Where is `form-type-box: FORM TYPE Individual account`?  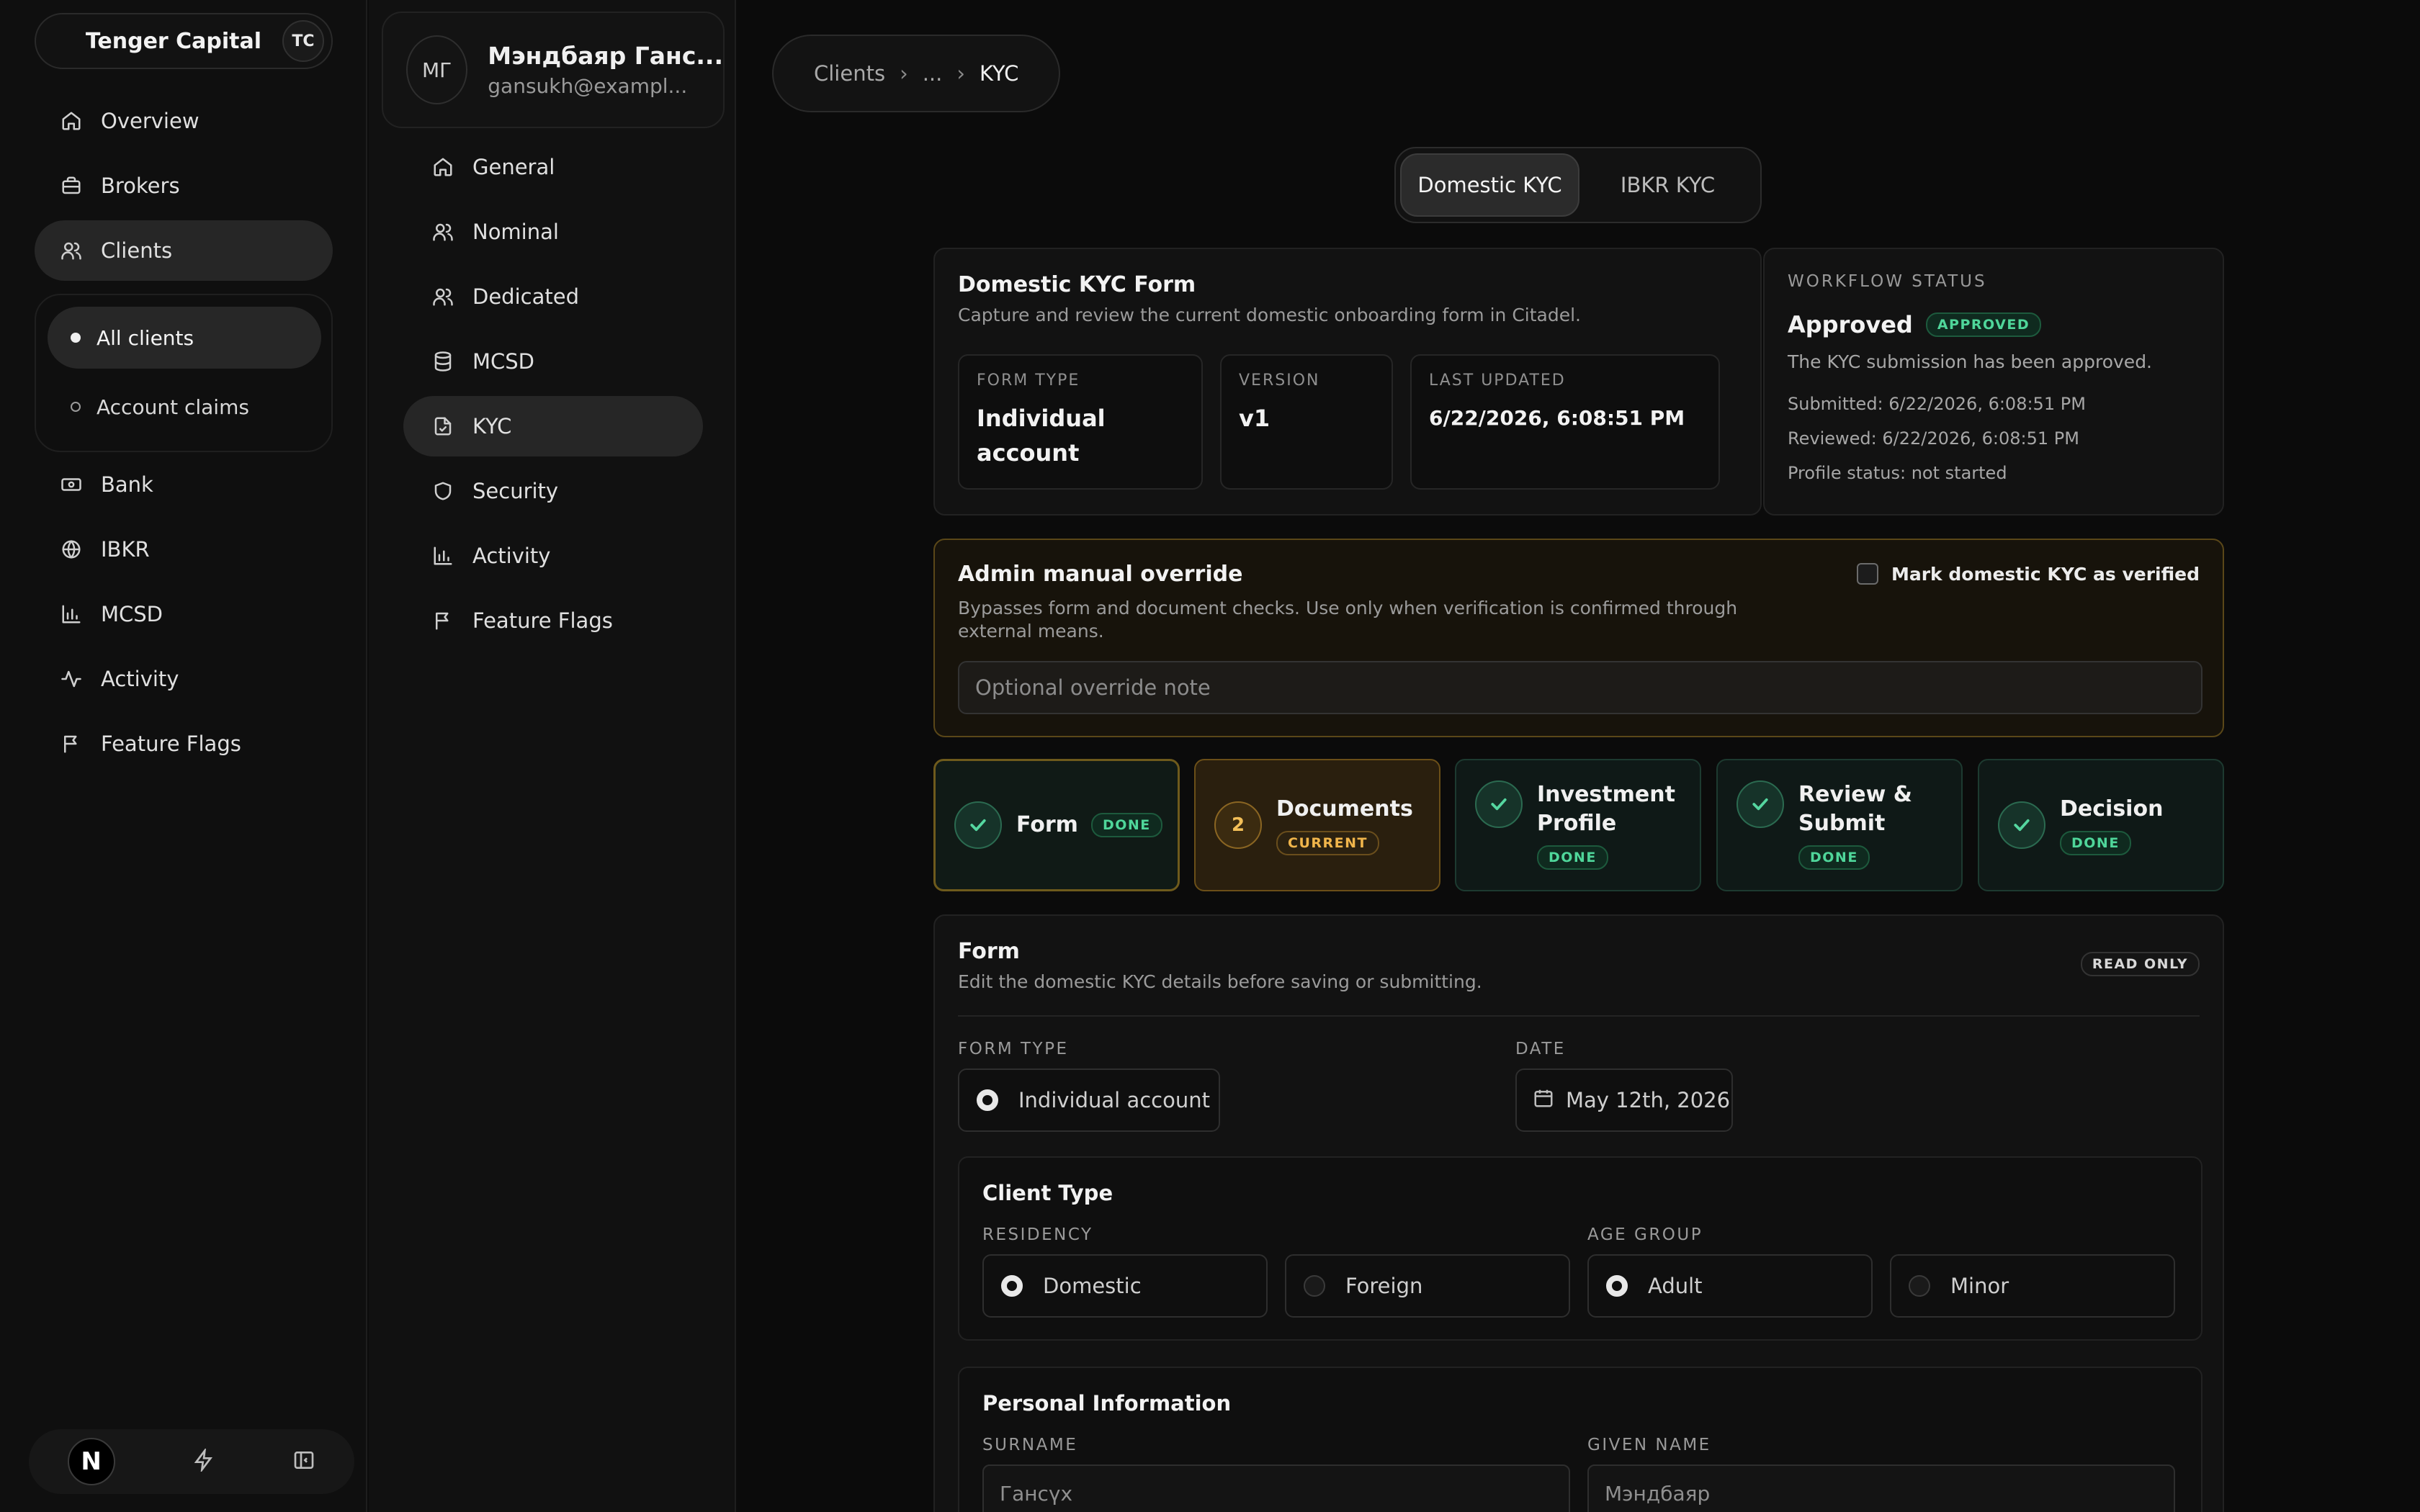
form-type-box: FORM TYPE Individual account is located at coordinates (1080, 422).